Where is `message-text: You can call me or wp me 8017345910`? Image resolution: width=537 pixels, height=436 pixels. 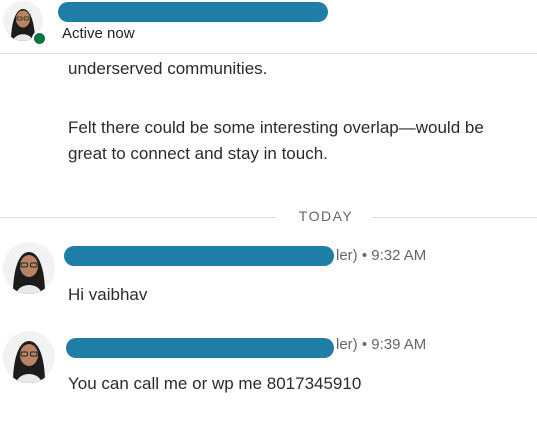 message-text: You can call me or wp me 8017345910 is located at coordinates (215, 383).